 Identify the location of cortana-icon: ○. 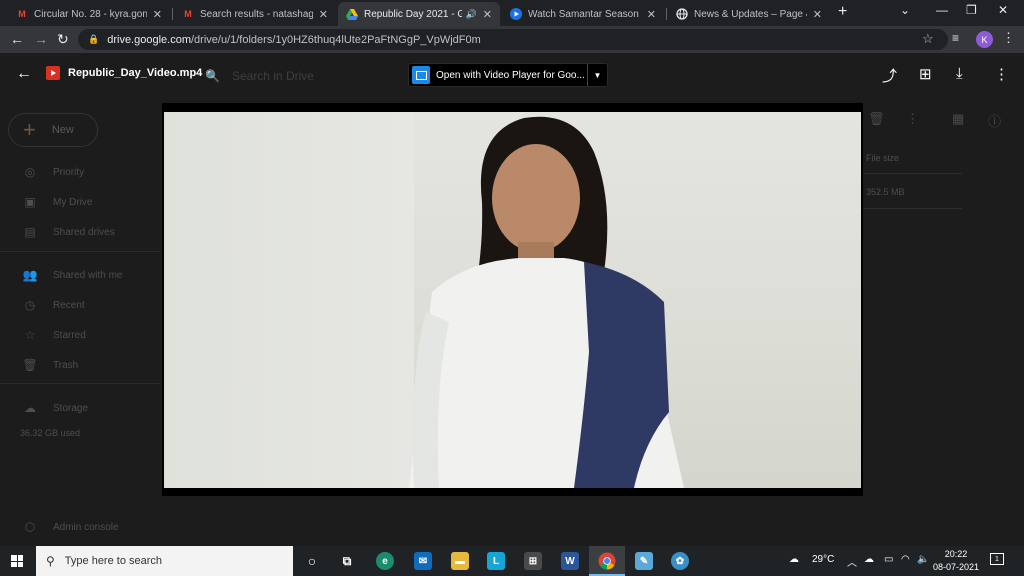
(312, 561).